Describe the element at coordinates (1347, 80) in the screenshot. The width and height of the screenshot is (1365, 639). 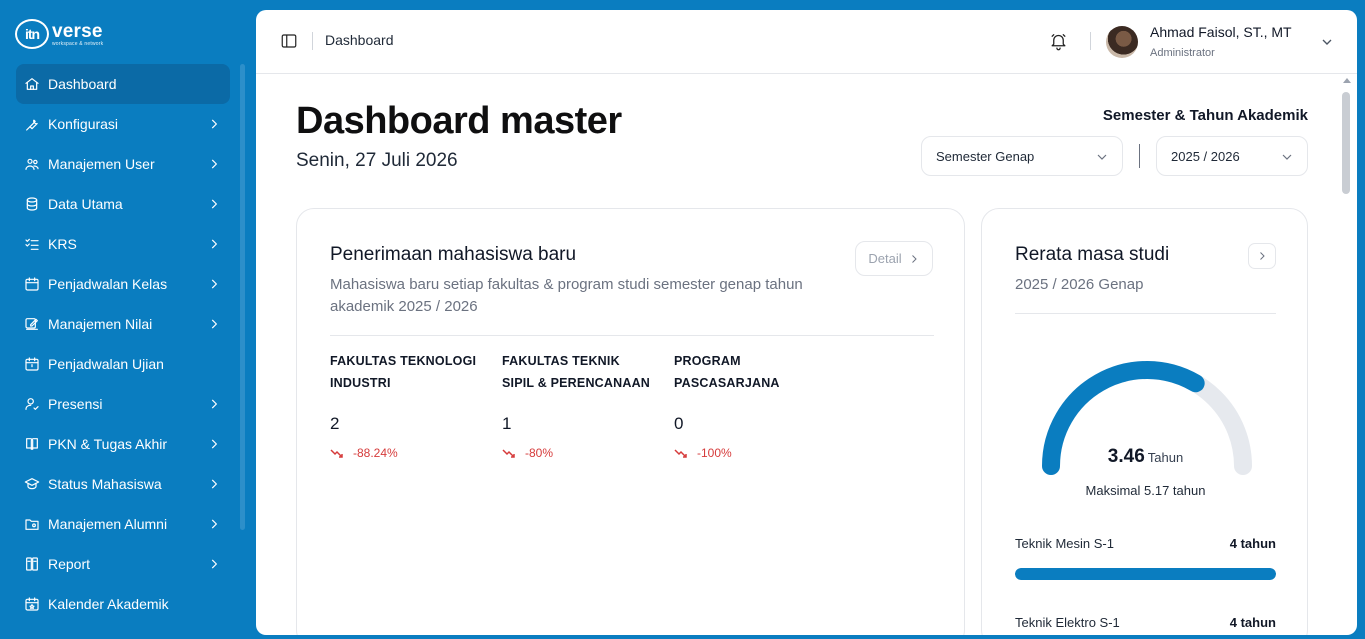
I see `scroll-up-arrow-icon` at that location.